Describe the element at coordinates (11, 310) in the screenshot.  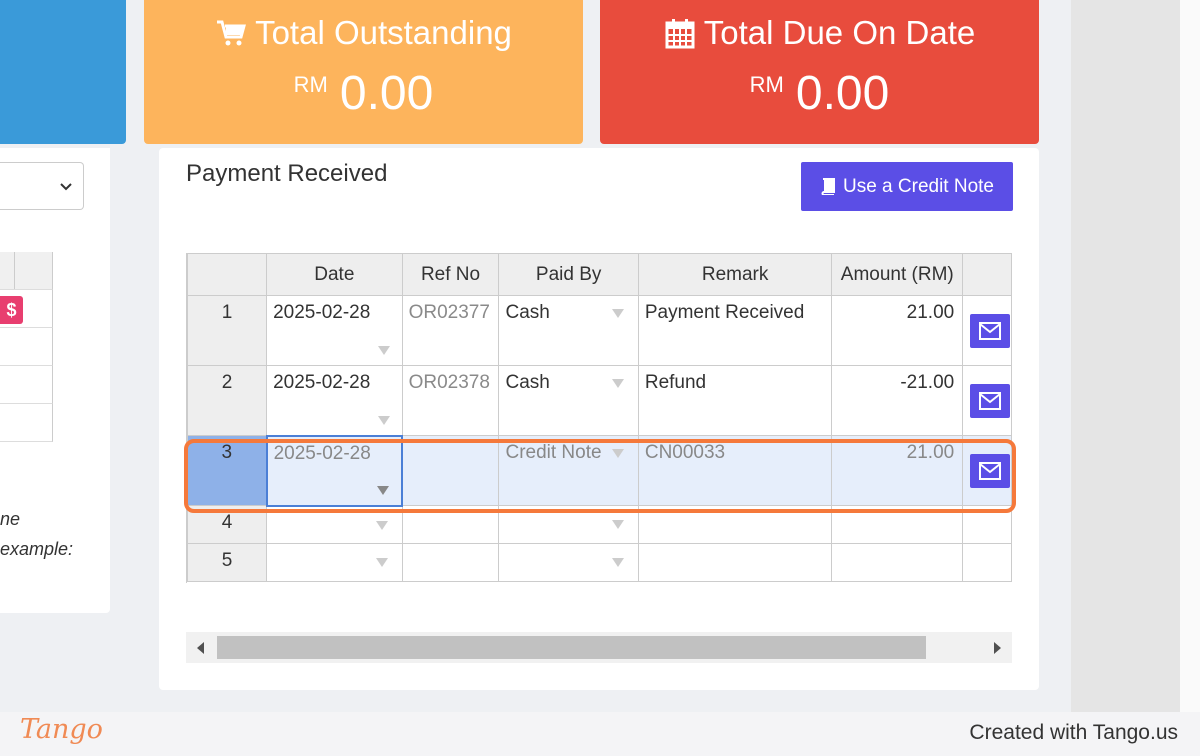
I see `dollar-button: $` at that location.